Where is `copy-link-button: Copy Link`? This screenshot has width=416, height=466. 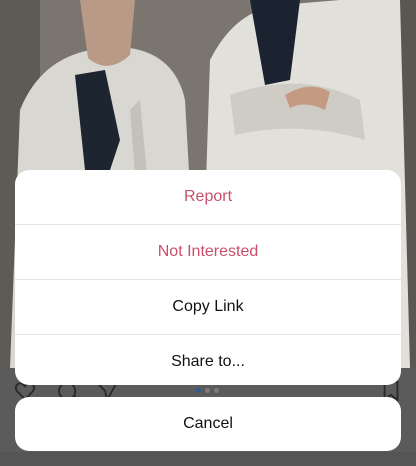
copy-link-button: Copy Link is located at coordinates (208, 307).